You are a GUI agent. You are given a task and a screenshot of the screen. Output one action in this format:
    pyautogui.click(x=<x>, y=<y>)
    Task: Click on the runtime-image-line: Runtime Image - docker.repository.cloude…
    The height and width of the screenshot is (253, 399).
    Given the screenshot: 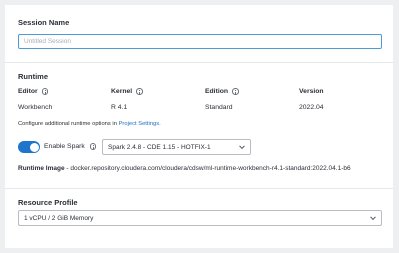 What is the action you would take?
    pyautogui.click(x=184, y=168)
    